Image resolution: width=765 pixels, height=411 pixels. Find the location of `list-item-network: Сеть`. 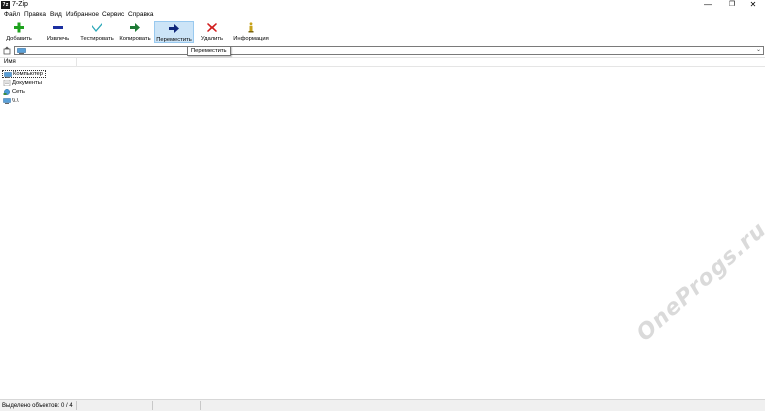

list-item-network: Сеть is located at coordinates (14, 92).